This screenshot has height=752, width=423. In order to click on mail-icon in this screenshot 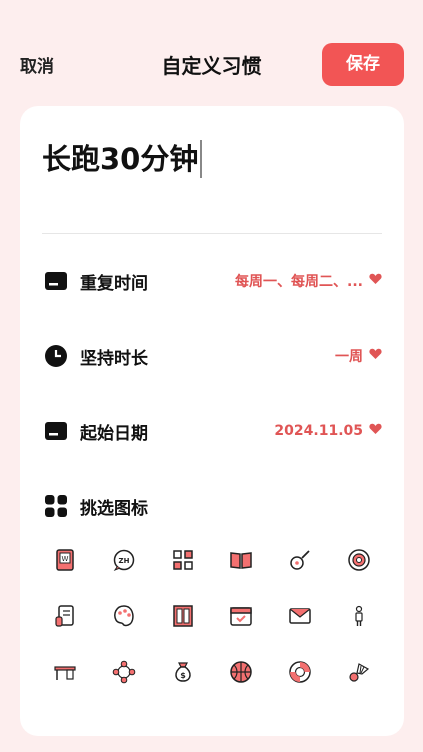, I will do `click(300, 616)`.